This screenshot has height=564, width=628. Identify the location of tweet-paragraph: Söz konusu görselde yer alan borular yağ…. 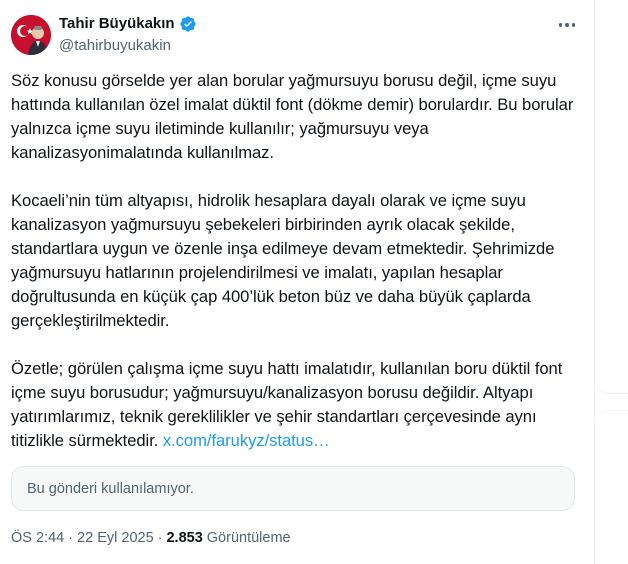
(292, 116).